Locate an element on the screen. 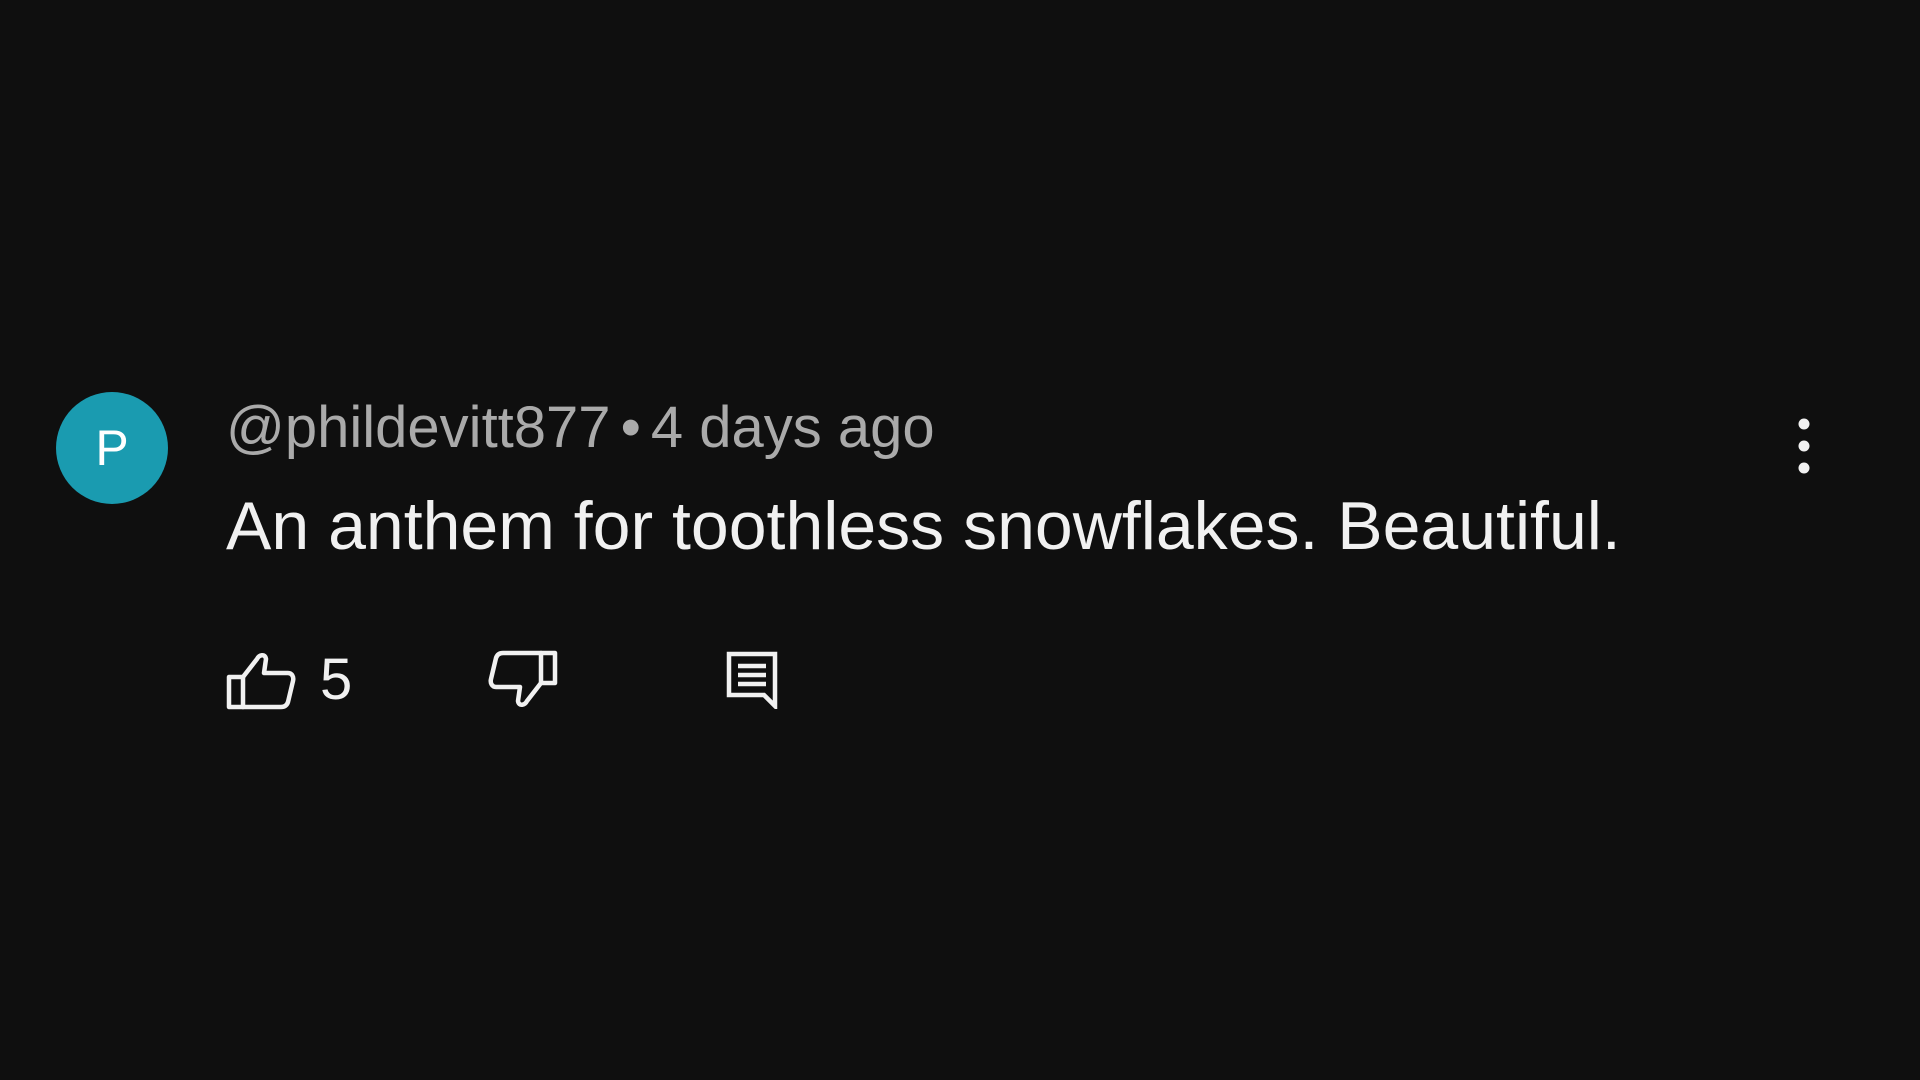 The width and height of the screenshot is (1920, 1080). avatar: P is located at coordinates (112, 448).